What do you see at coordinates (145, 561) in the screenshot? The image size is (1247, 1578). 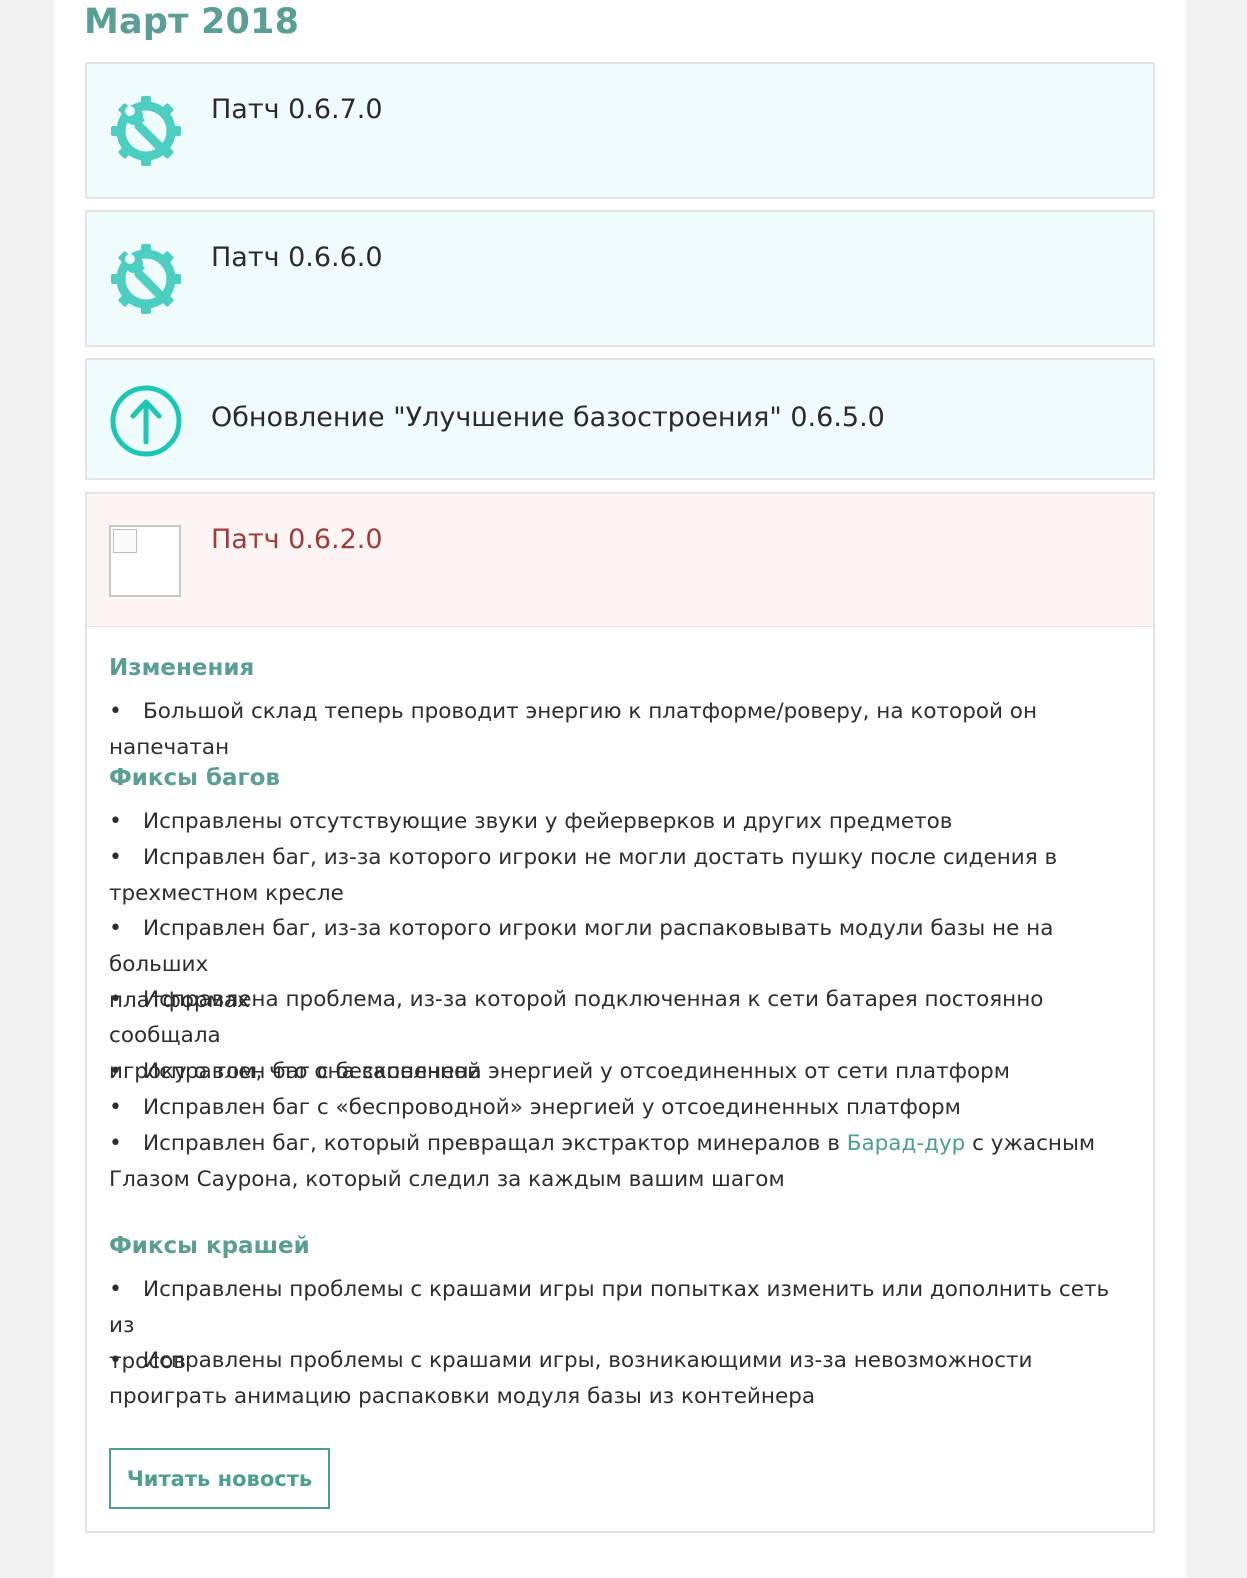 I see `broken-image-icon` at bounding box center [145, 561].